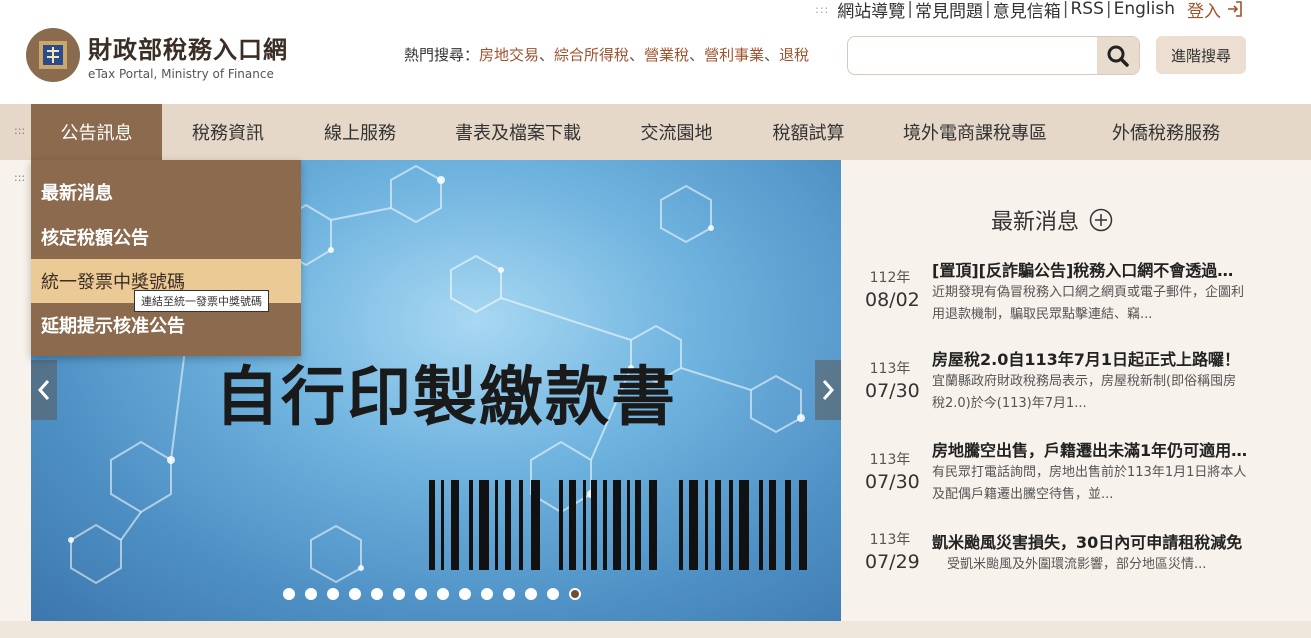 The height and width of the screenshot is (638, 1311). Describe the element at coordinates (53, 55) in the screenshot. I see `ministry-emblem-icon` at that location.